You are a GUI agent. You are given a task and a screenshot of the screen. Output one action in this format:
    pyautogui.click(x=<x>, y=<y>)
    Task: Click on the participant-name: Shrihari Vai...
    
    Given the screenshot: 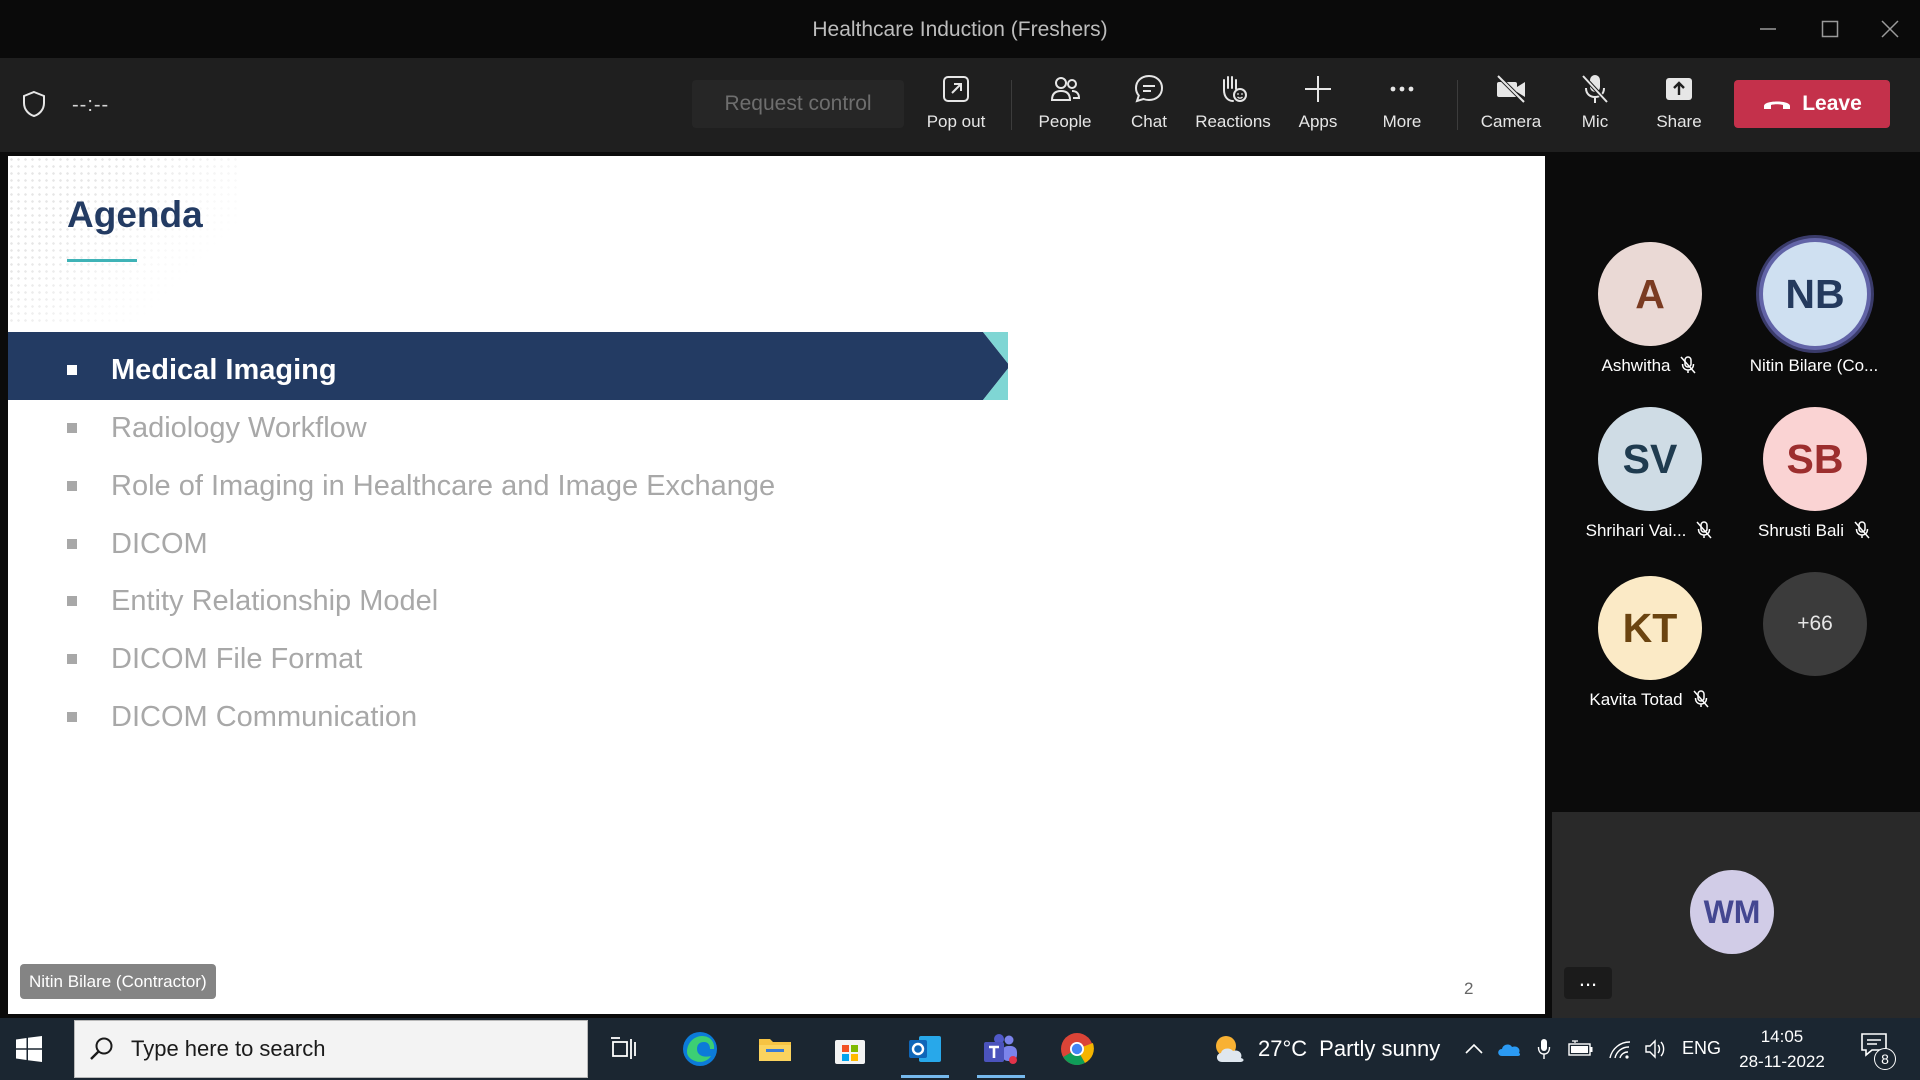 What is the action you would take?
    pyautogui.click(x=1649, y=531)
    